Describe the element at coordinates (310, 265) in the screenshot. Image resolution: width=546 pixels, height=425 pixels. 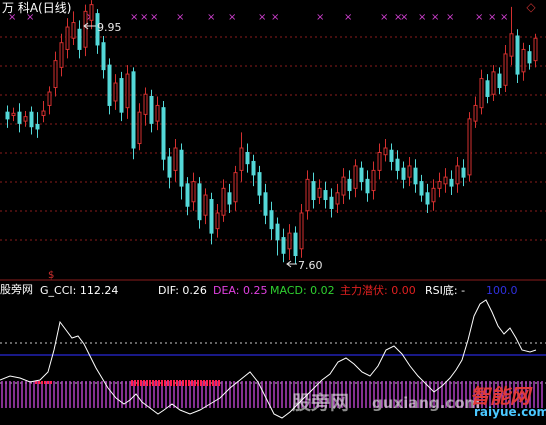
I see `low-price-label: 7.60` at that location.